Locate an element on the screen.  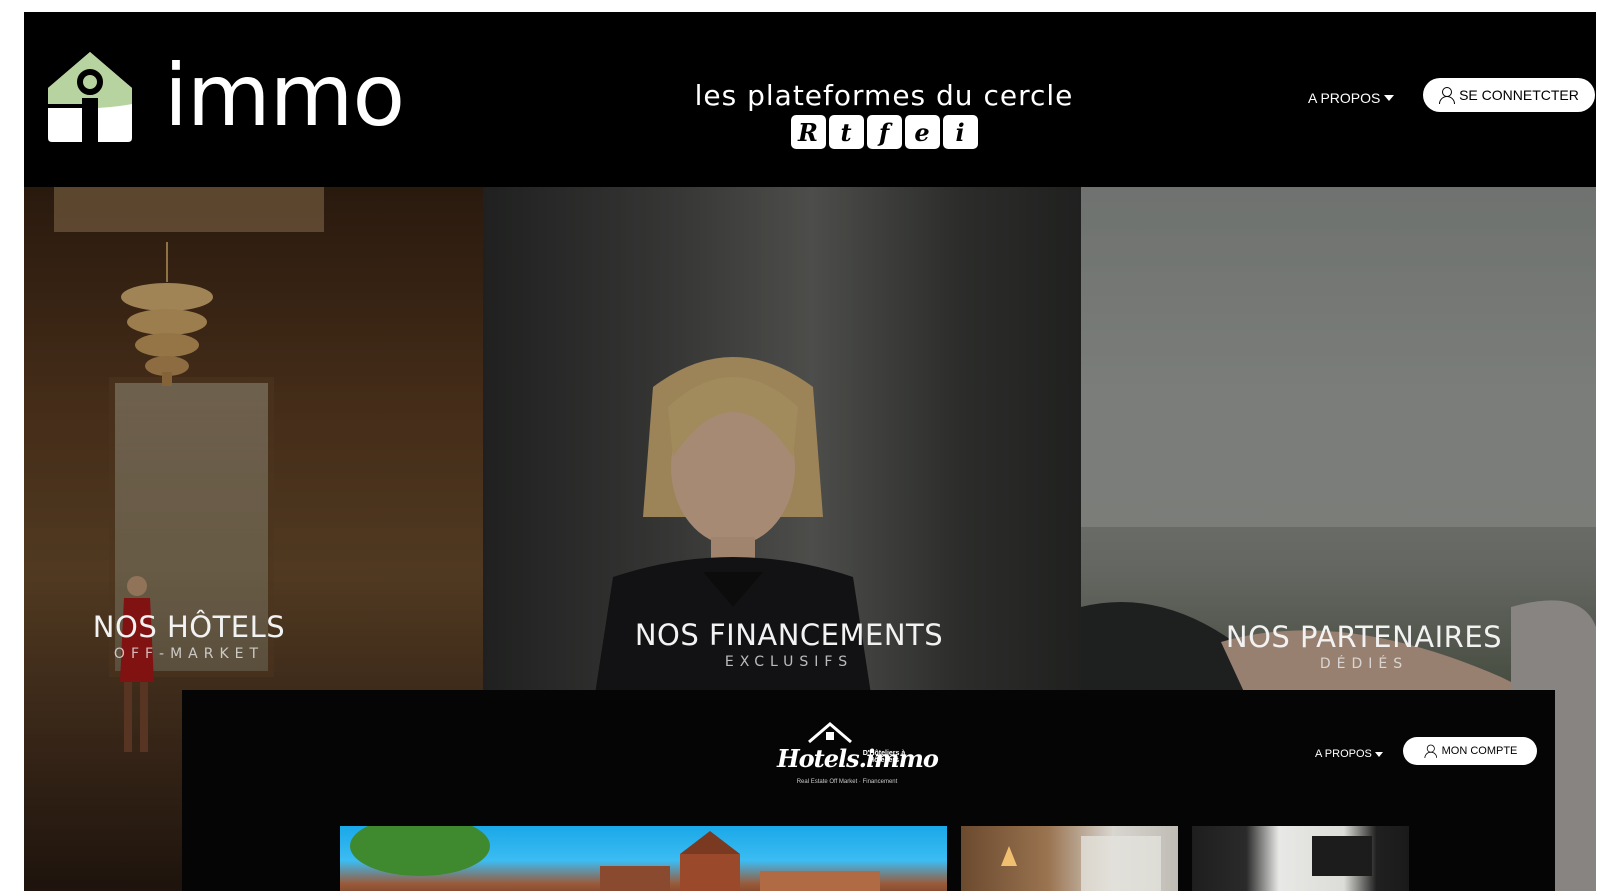
login-button: SE CONNETCTER is located at coordinates (1509, 95).